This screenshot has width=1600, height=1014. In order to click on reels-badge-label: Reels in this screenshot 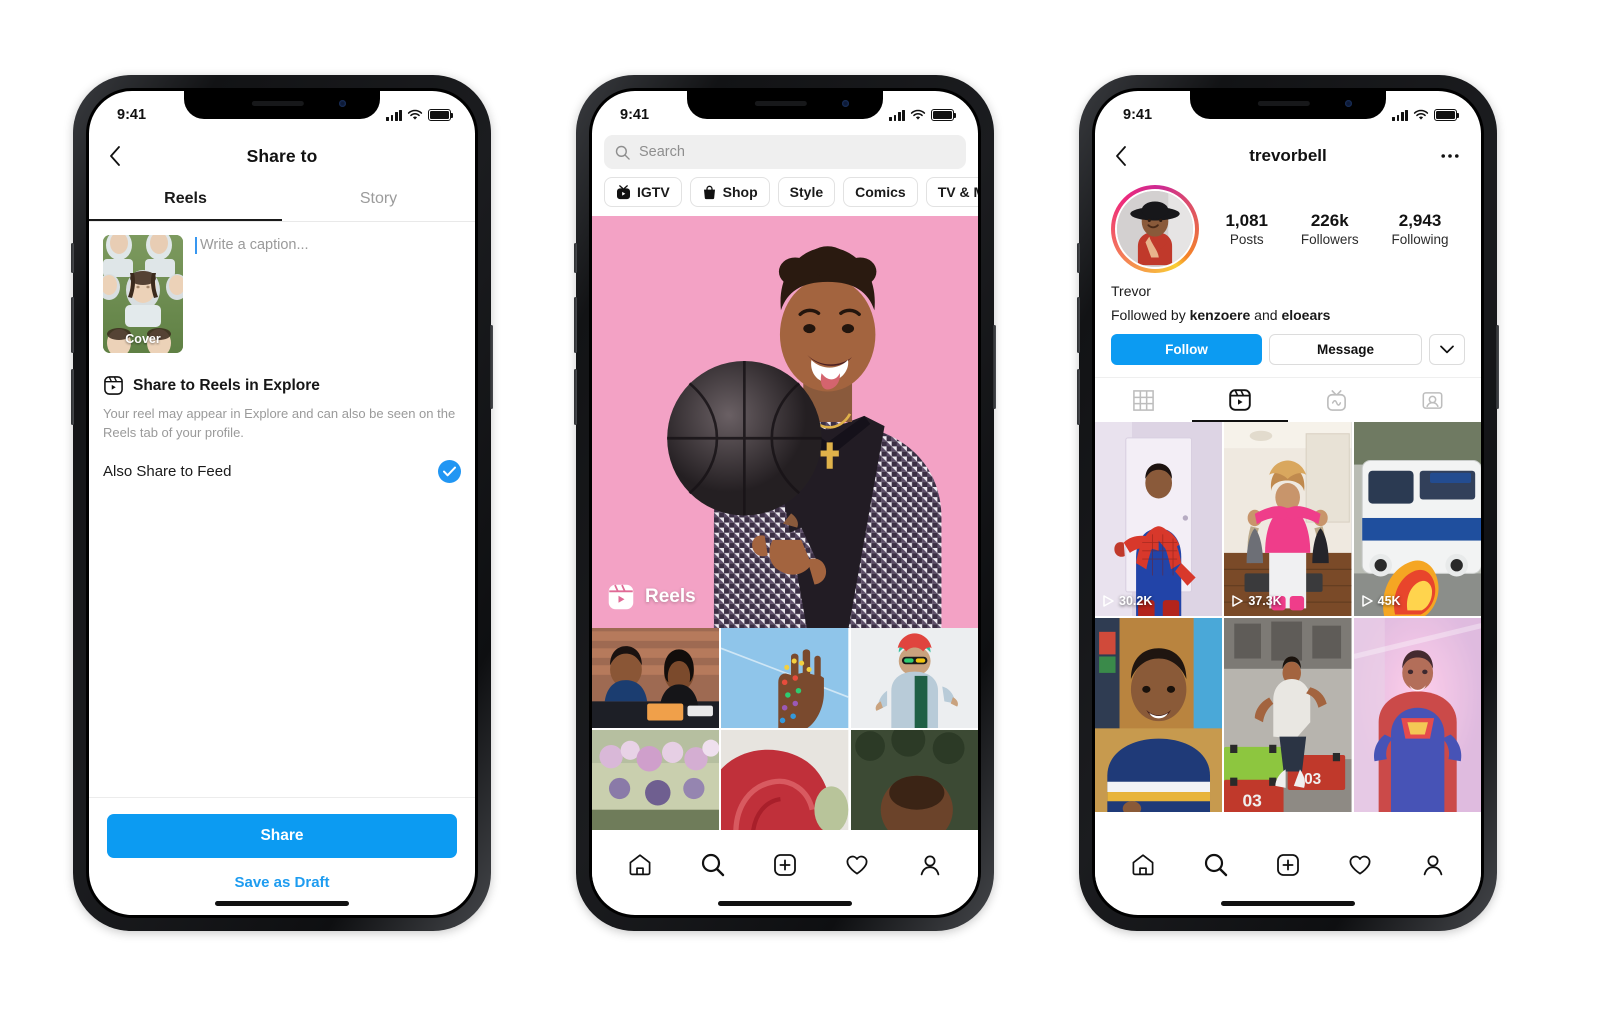, I will do `click(670, 596)`.